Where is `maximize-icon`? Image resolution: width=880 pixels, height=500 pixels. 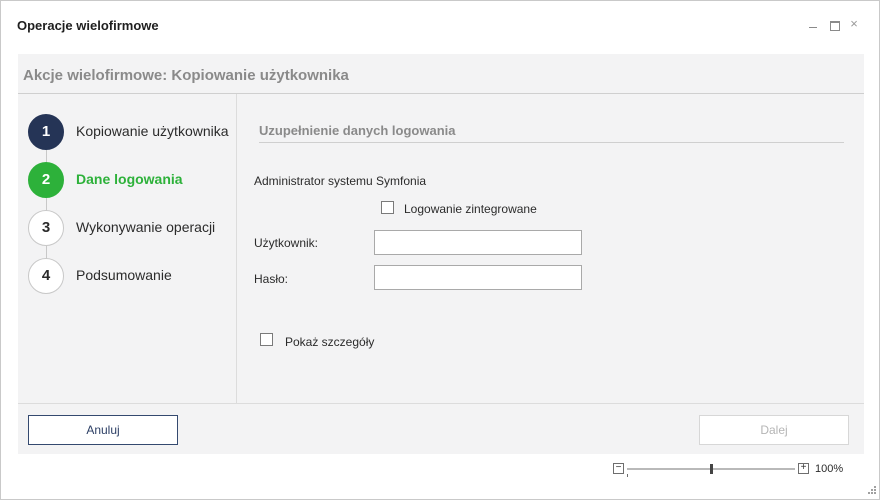 maximize-icon is located at coordinates (834, 24).